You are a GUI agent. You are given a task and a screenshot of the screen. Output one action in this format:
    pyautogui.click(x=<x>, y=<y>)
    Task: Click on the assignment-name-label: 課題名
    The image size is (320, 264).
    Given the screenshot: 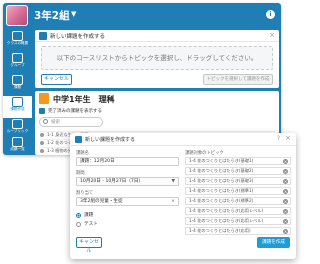 What is the action you would take?
    pyautogui.click(x=82, y=153)
    